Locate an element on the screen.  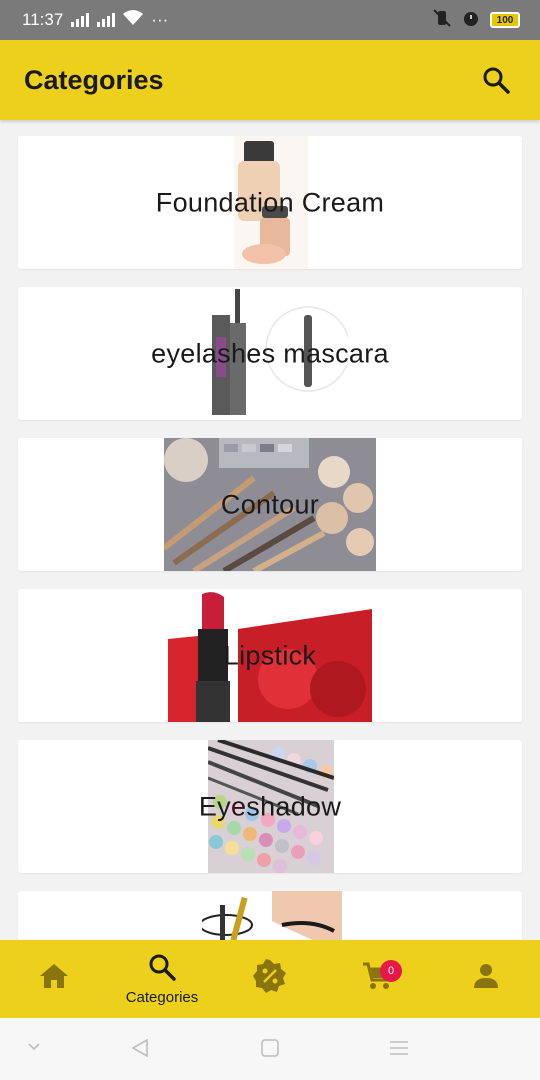
category-card-contour: Contour is located at coordinates (270, 504).